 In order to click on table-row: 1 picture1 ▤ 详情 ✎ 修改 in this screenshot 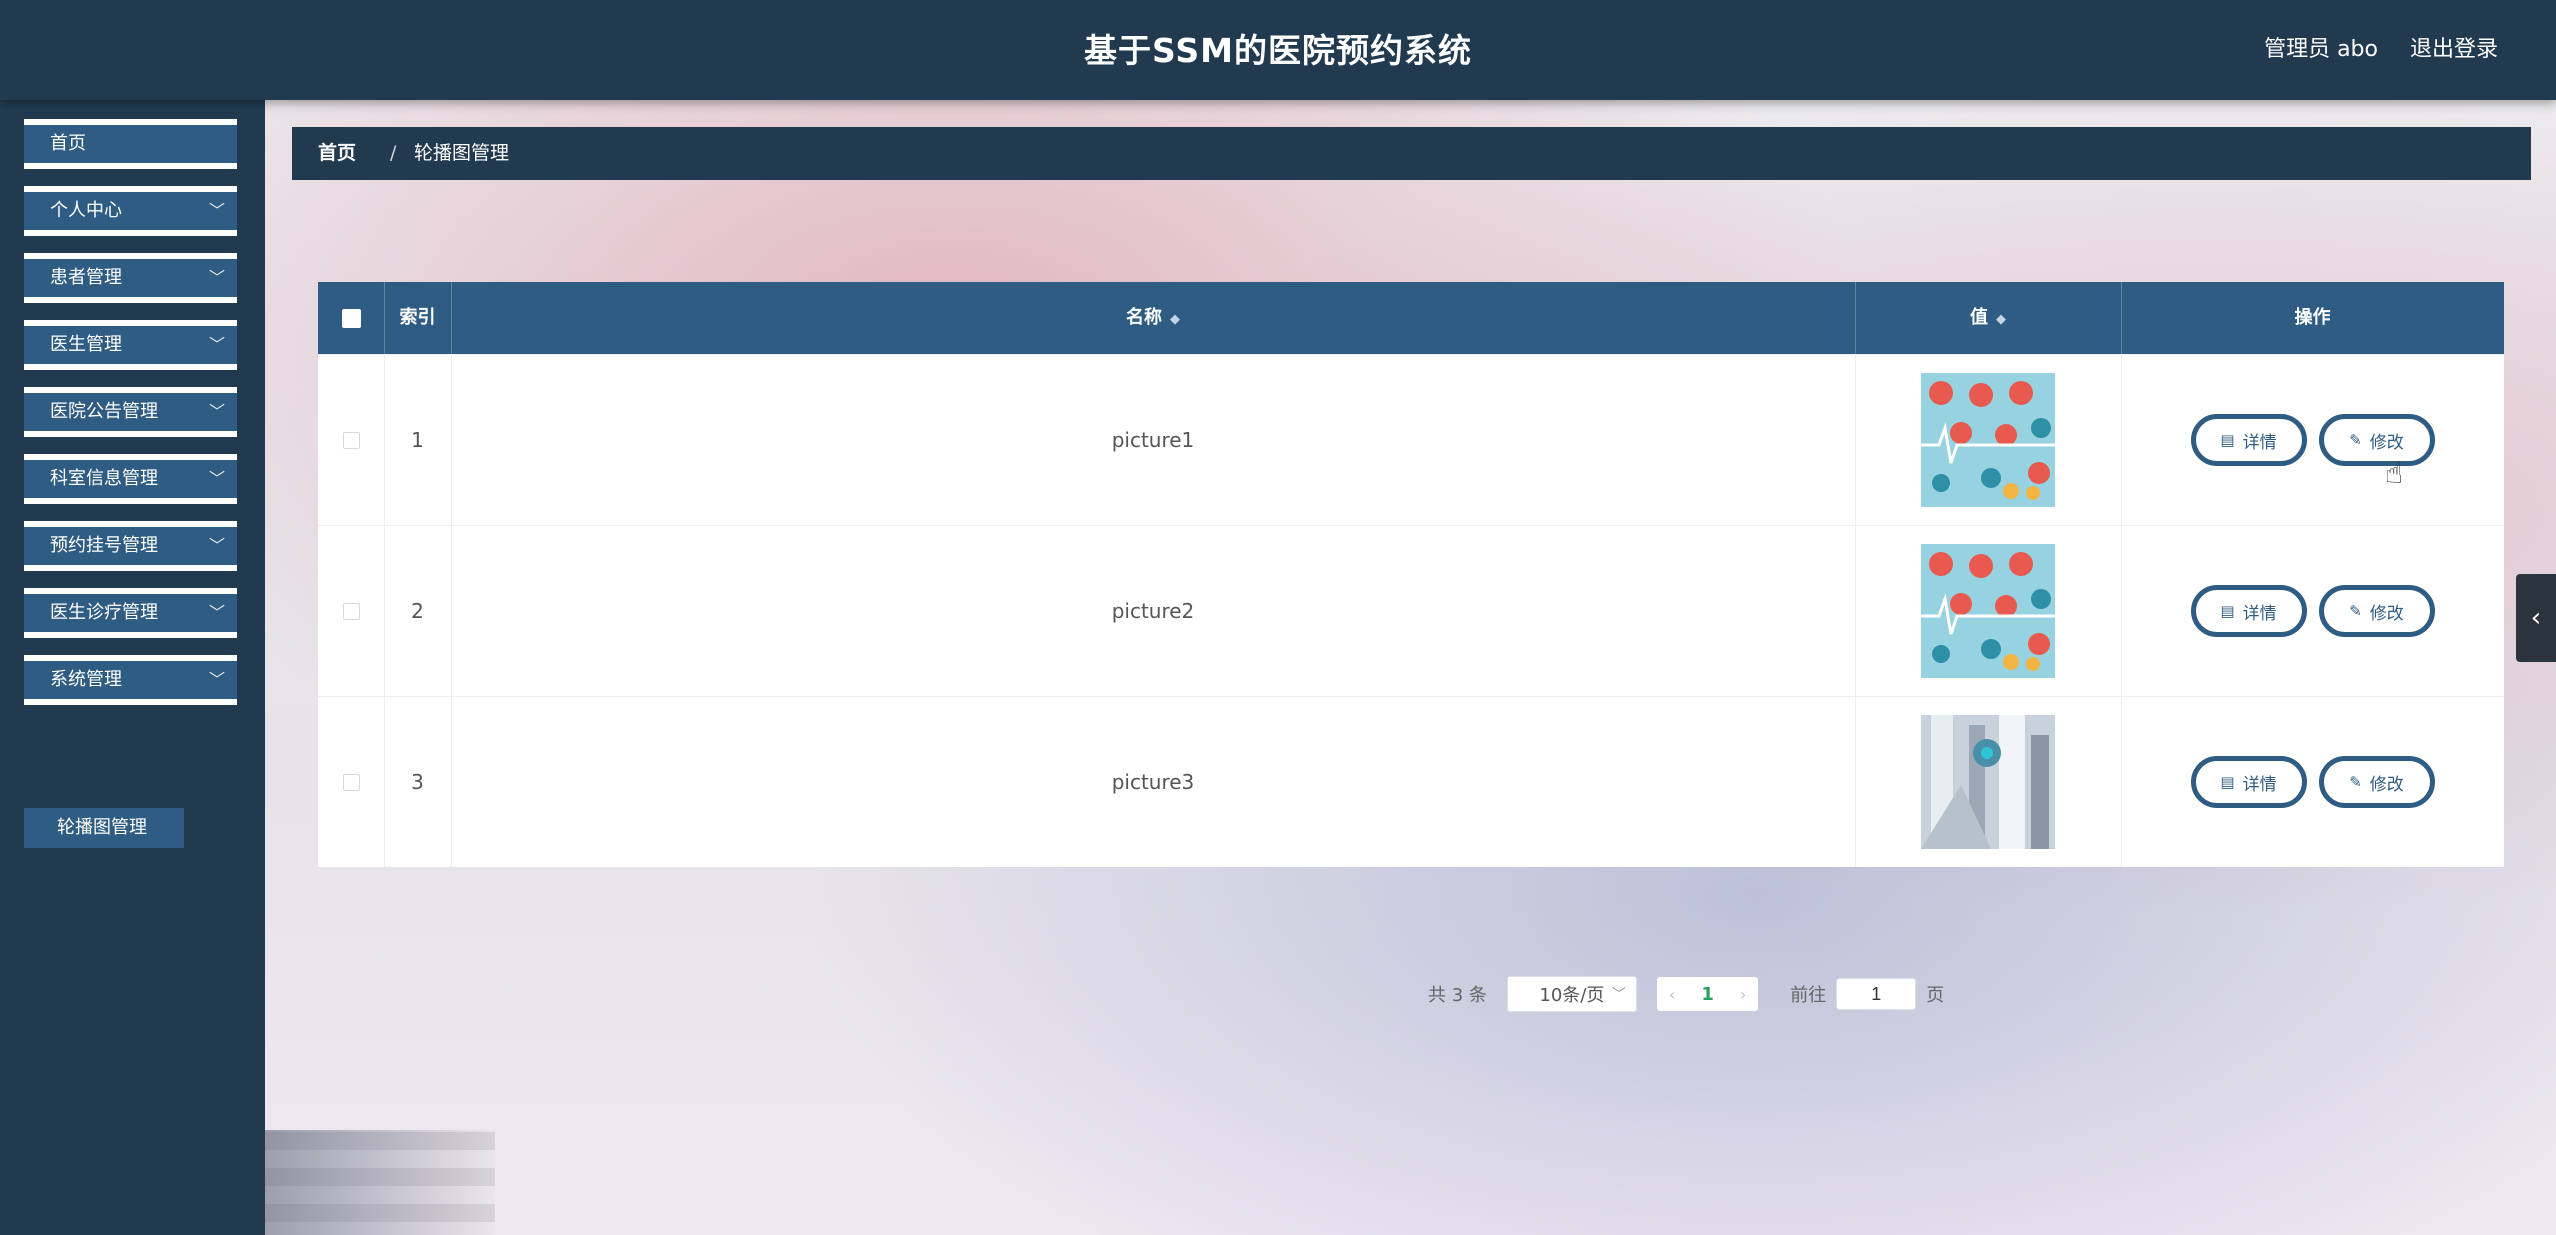, I will do `click(1411, 439)`.